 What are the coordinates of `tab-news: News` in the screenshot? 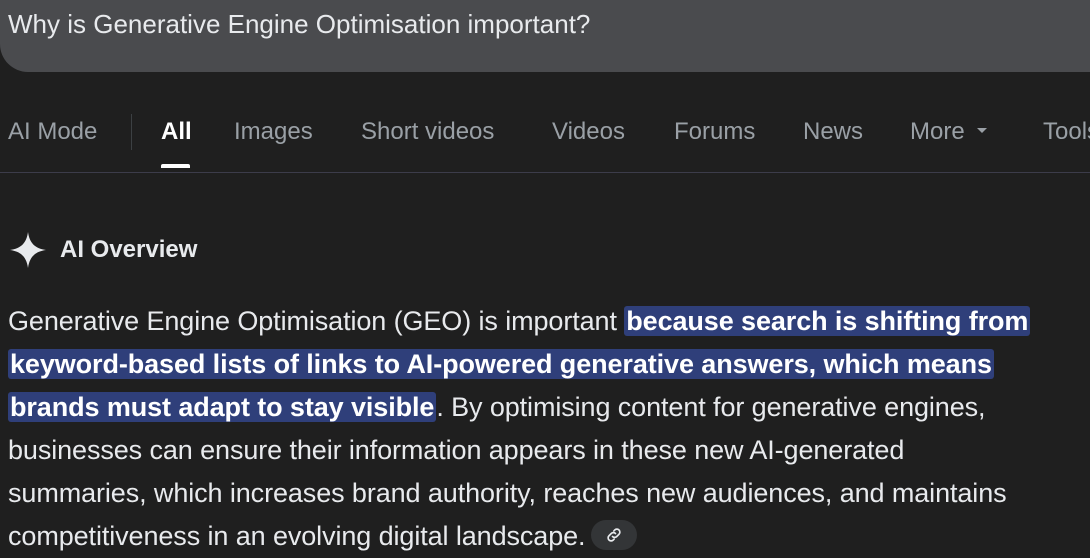 It's located at (833, 132).